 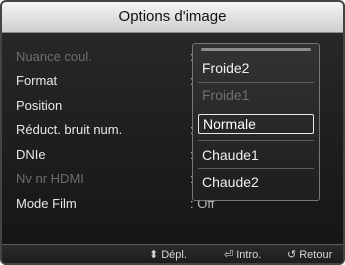 I want to click on dialog-title-bar: Options d'image, so click(x=172, y=17).